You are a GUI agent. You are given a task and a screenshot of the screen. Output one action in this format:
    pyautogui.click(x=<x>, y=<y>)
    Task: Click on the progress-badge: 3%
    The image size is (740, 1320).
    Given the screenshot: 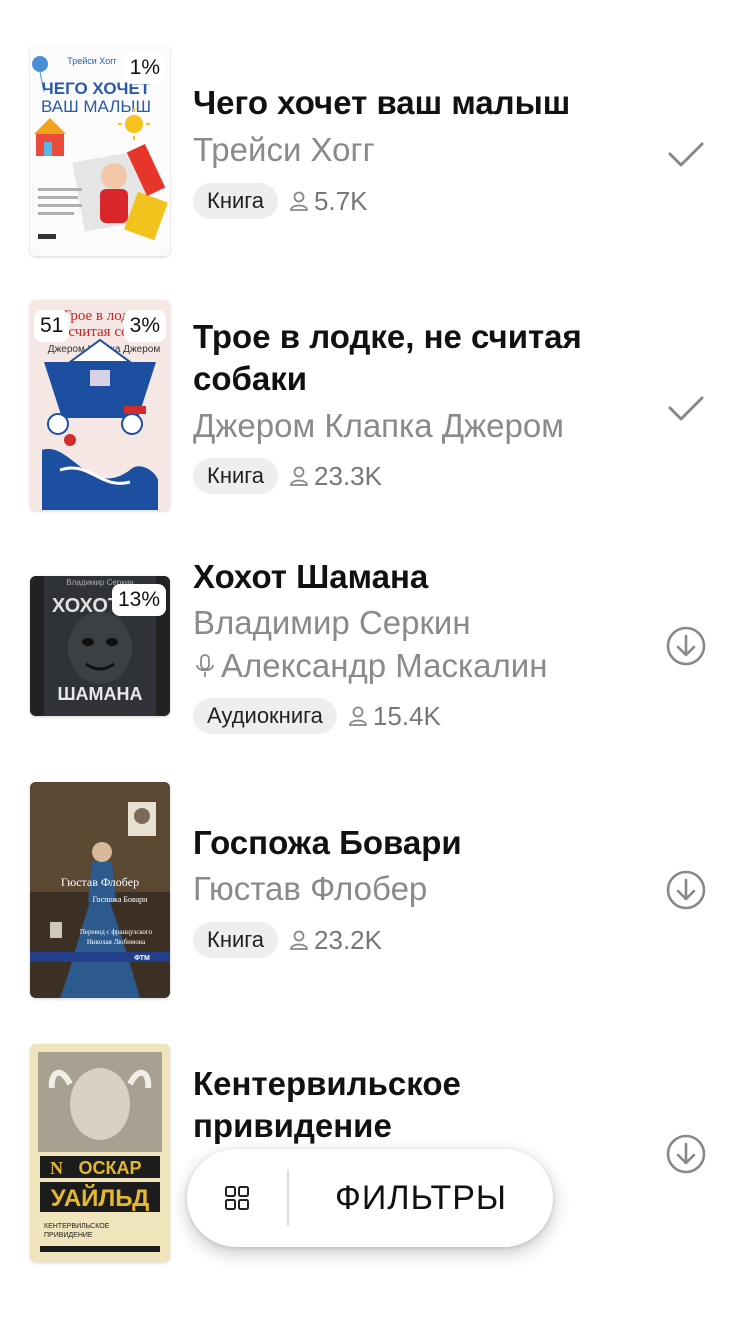 What is the action you would take?
    pyautogui.click(x=144, y=326)
    